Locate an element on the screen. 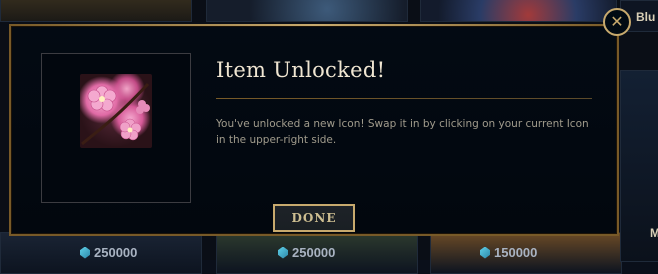 The image size is (658, 274). price-tag: 150000 is located at coordinates (508, 252).